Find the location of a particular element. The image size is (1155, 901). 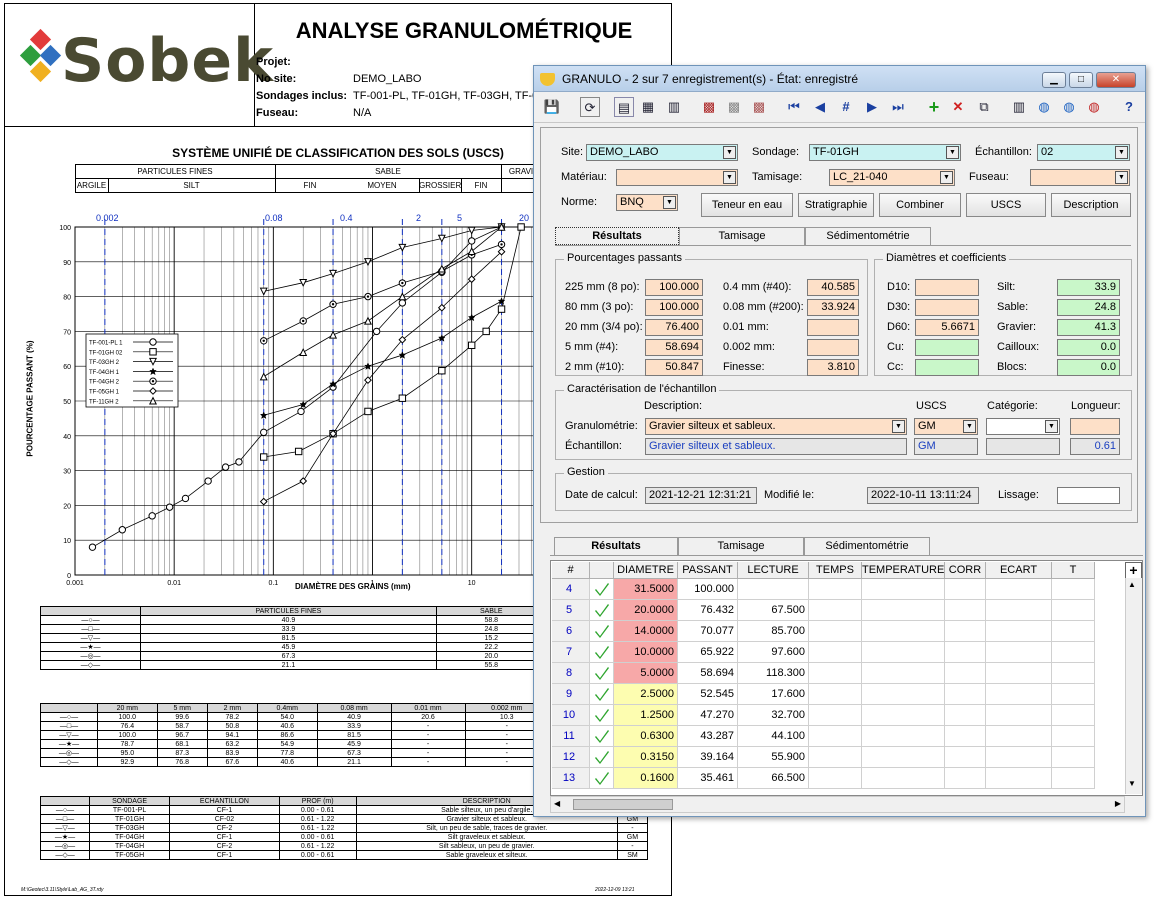

scroll-up-icon: ▲ is located at coordinates (1132, 584).